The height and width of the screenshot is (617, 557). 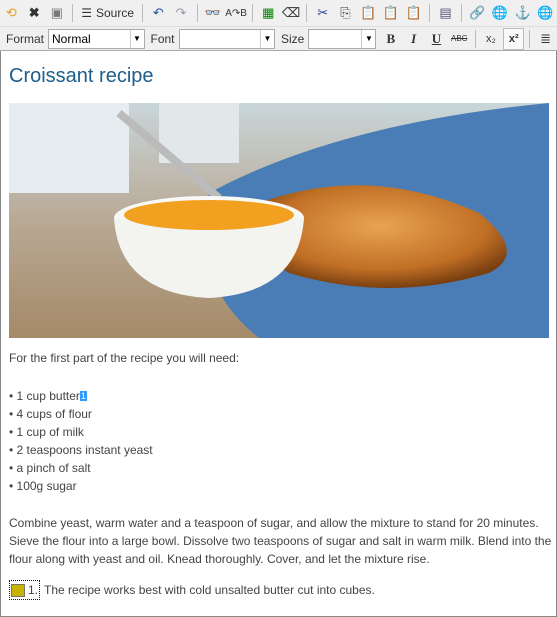 I want to click on ingredient-text: • 1 cup butter, so click(x=44, y=396).